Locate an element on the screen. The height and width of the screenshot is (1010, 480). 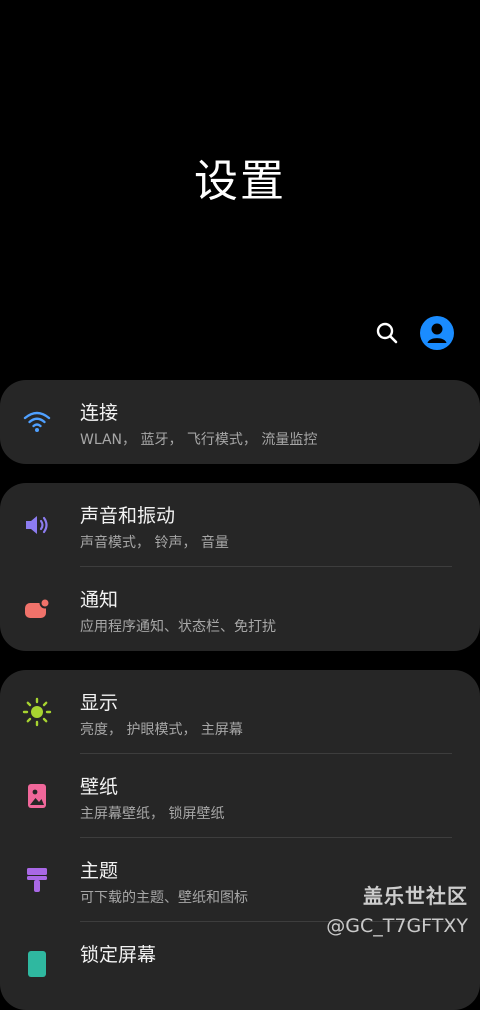
setting-title: 连接 is located at coordinates (99, 413).